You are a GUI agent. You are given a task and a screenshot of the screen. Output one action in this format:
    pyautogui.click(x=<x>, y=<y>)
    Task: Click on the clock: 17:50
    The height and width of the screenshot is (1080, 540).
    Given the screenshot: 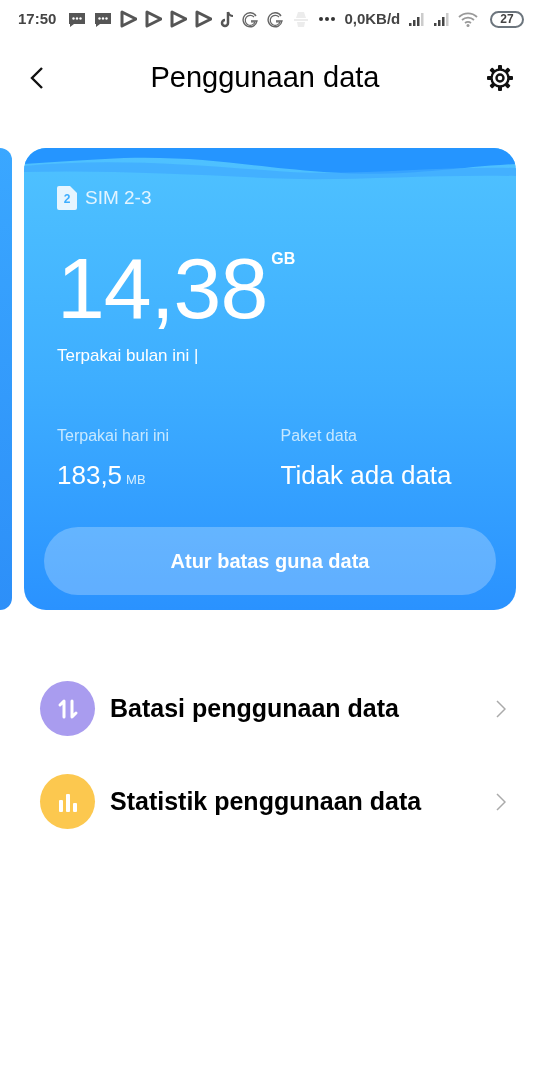 What is the action you would take?
    pyautogui.click(x=37, y=18)
    